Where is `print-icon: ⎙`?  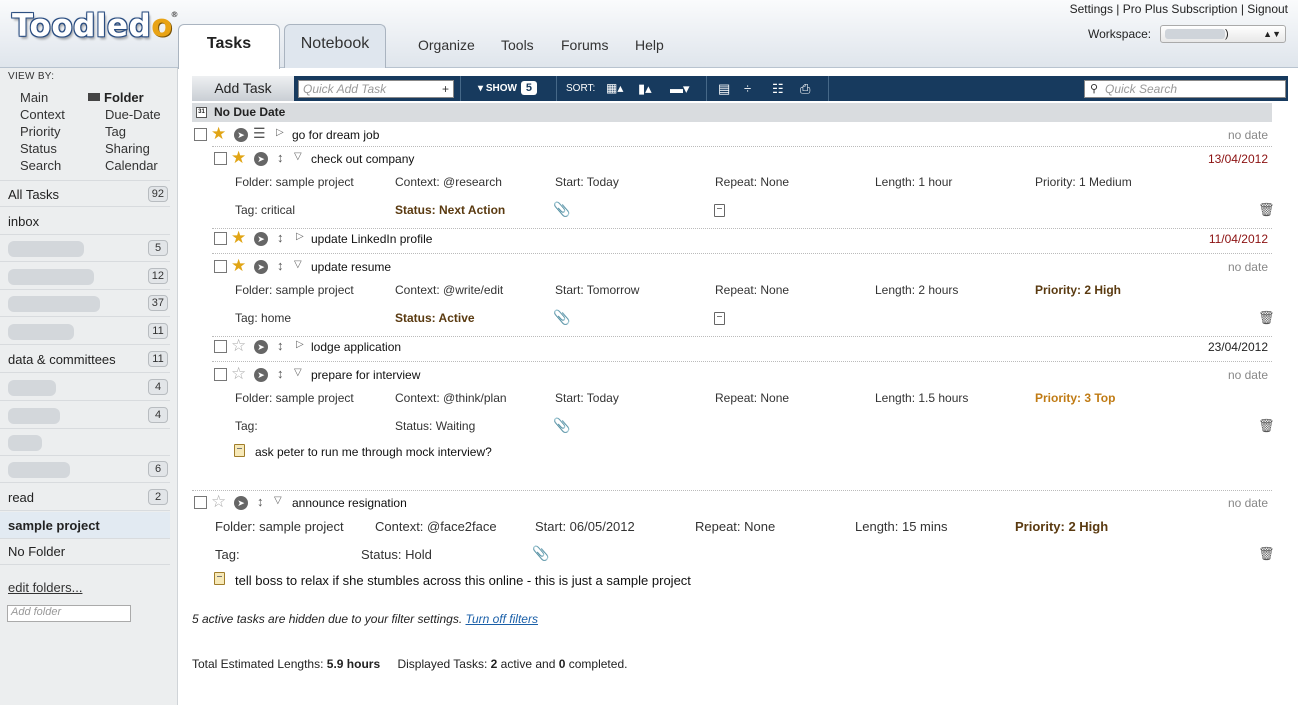
print-icon: ⎙ is located at coordinates (805, 88).